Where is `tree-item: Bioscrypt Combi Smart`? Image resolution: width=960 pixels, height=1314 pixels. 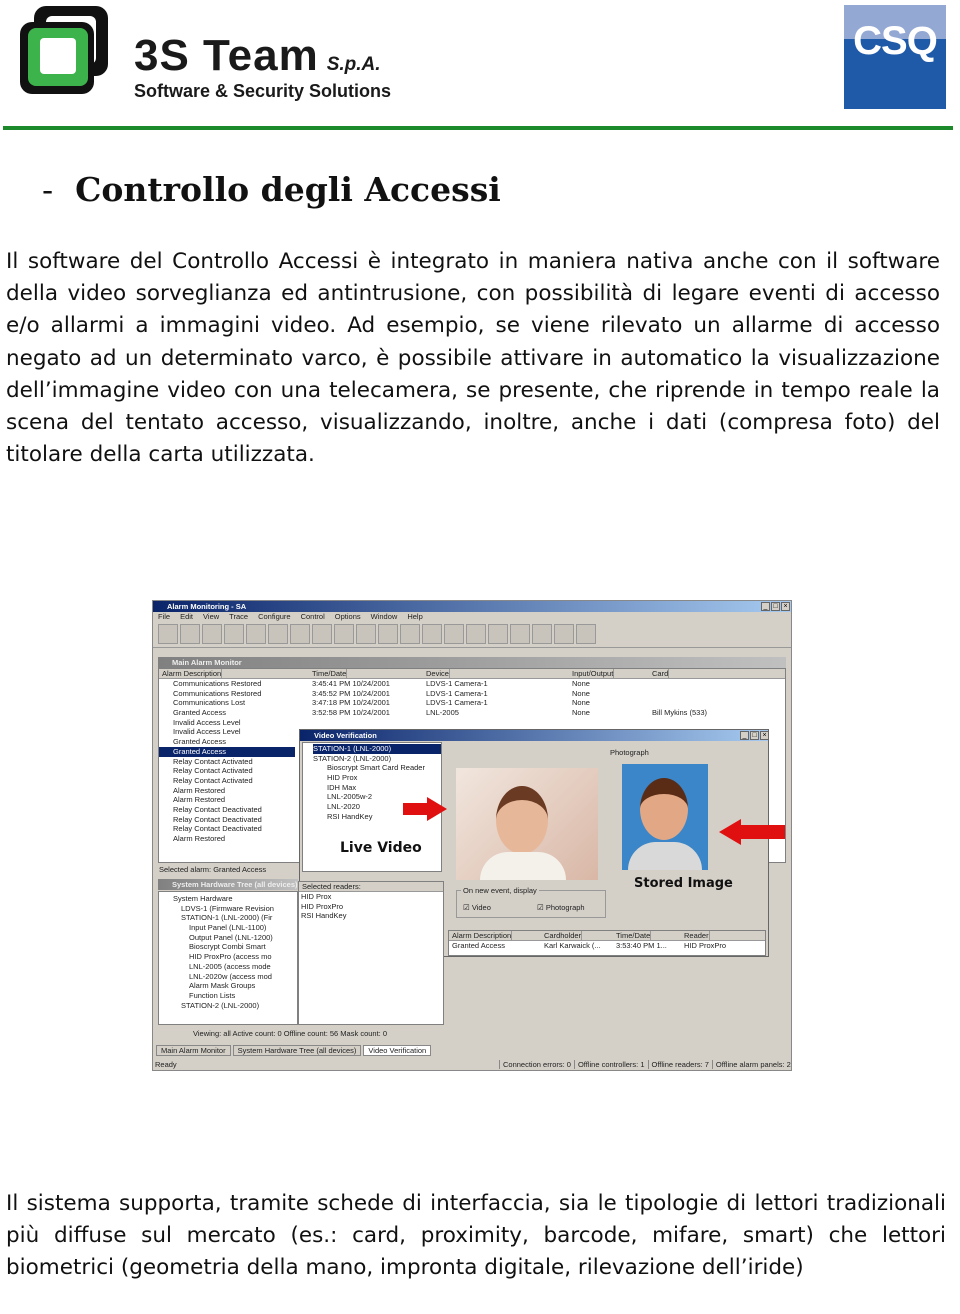 tree-item: Bioscrypt Combi Smart is located at coordinates (235, 947).